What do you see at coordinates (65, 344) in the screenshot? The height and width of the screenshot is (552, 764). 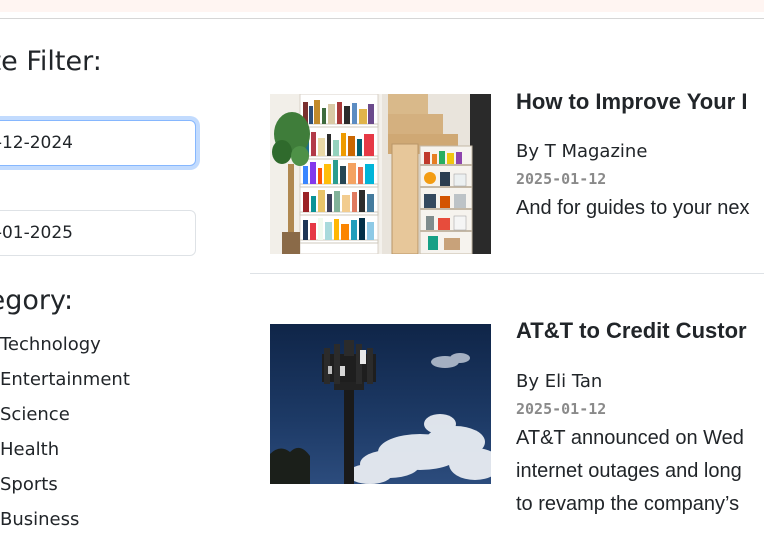 I see `category-technology: Technology` at bounding box center [65, 344].